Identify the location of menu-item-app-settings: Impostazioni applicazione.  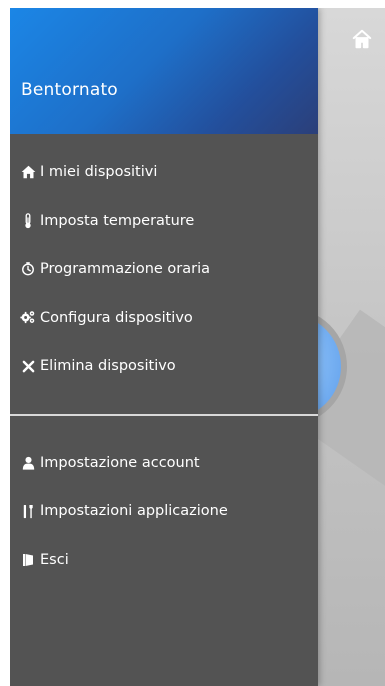
(164, 511).